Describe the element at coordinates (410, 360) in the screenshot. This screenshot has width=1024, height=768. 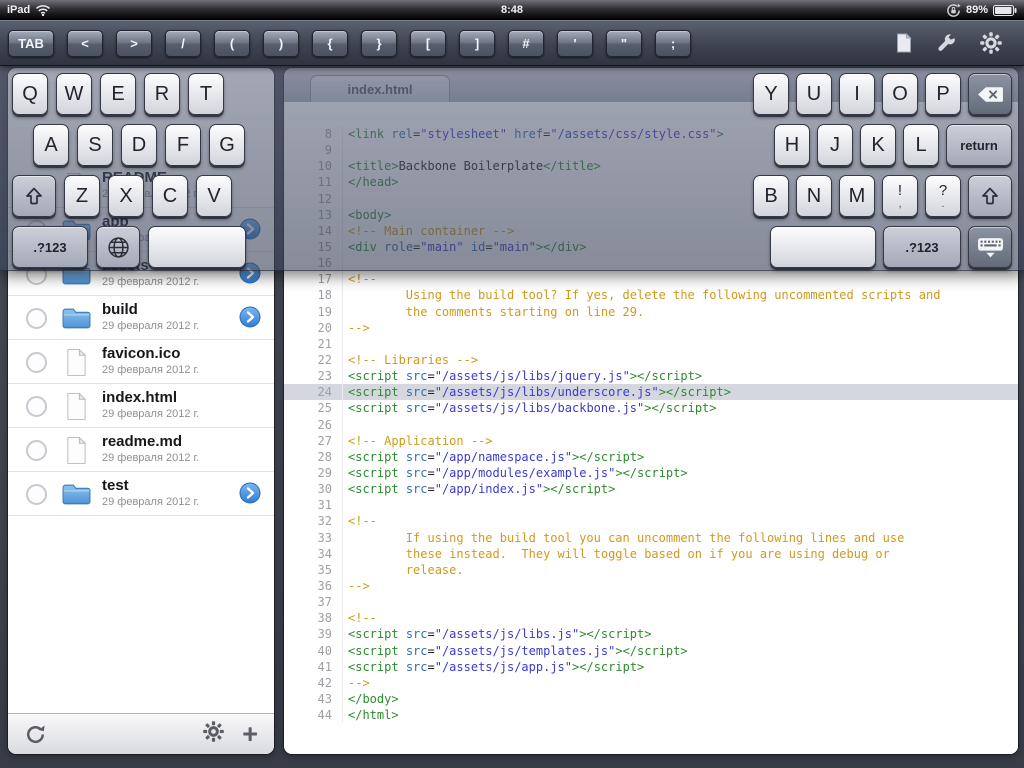
I see `code-text: <!-- Libraries -->` at that location.